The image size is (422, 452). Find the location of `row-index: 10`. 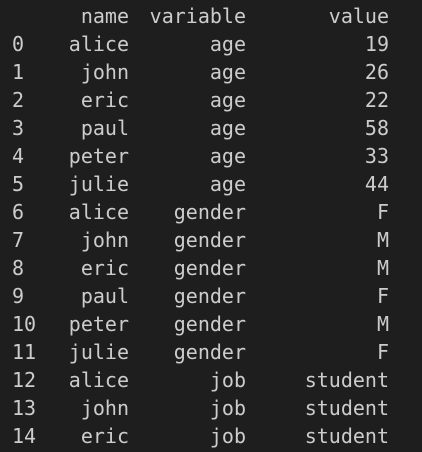

row-index: 10 is located at coordinates (24, 324).